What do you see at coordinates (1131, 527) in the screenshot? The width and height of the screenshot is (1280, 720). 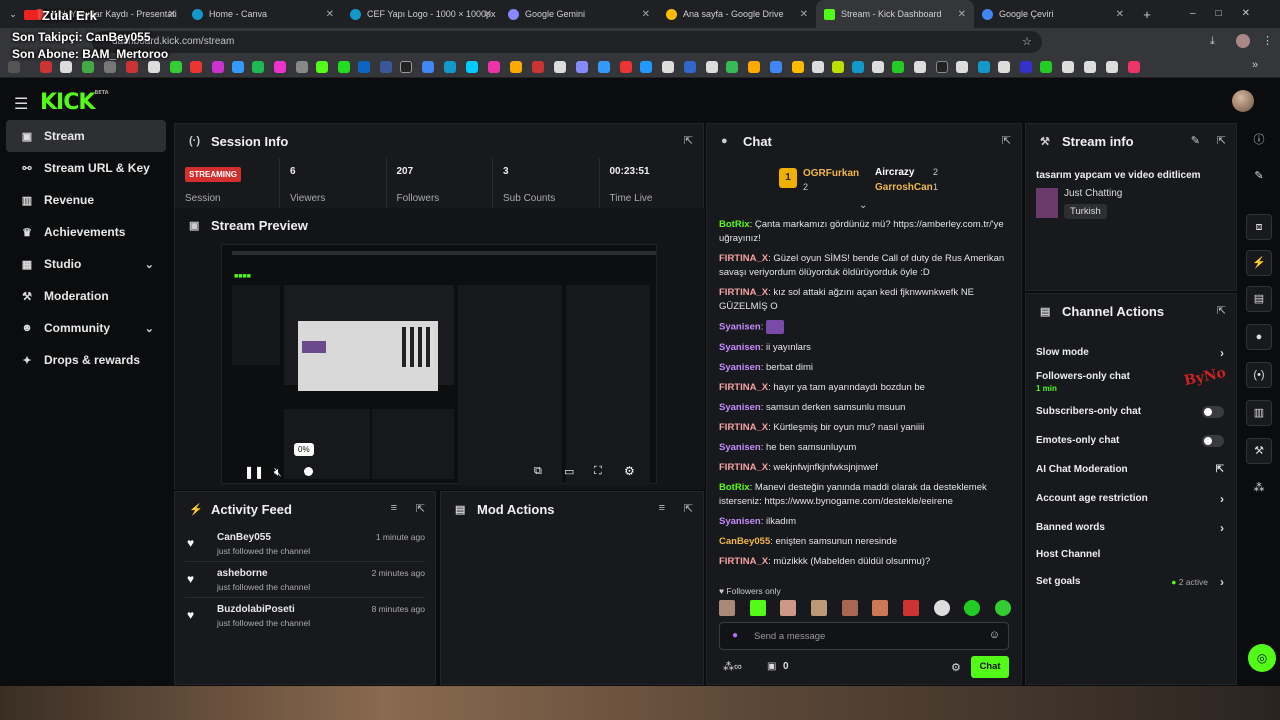 I see `action-banned-words: Banned words ›` at bounding box center [1131, 527].